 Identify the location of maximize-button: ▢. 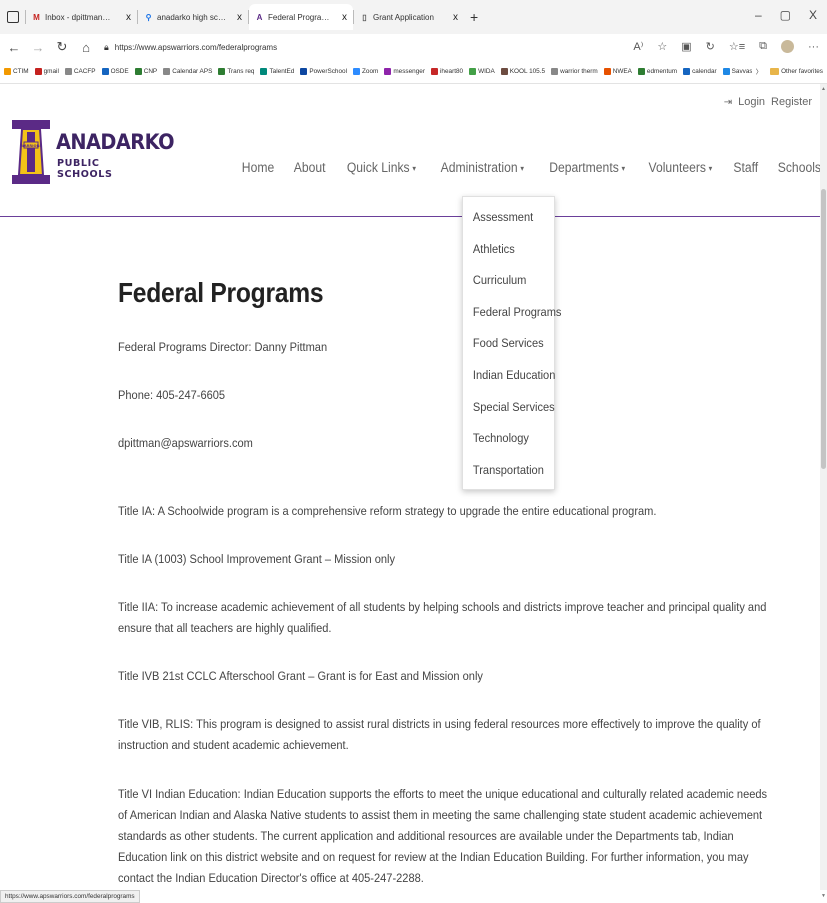
(785, 15).